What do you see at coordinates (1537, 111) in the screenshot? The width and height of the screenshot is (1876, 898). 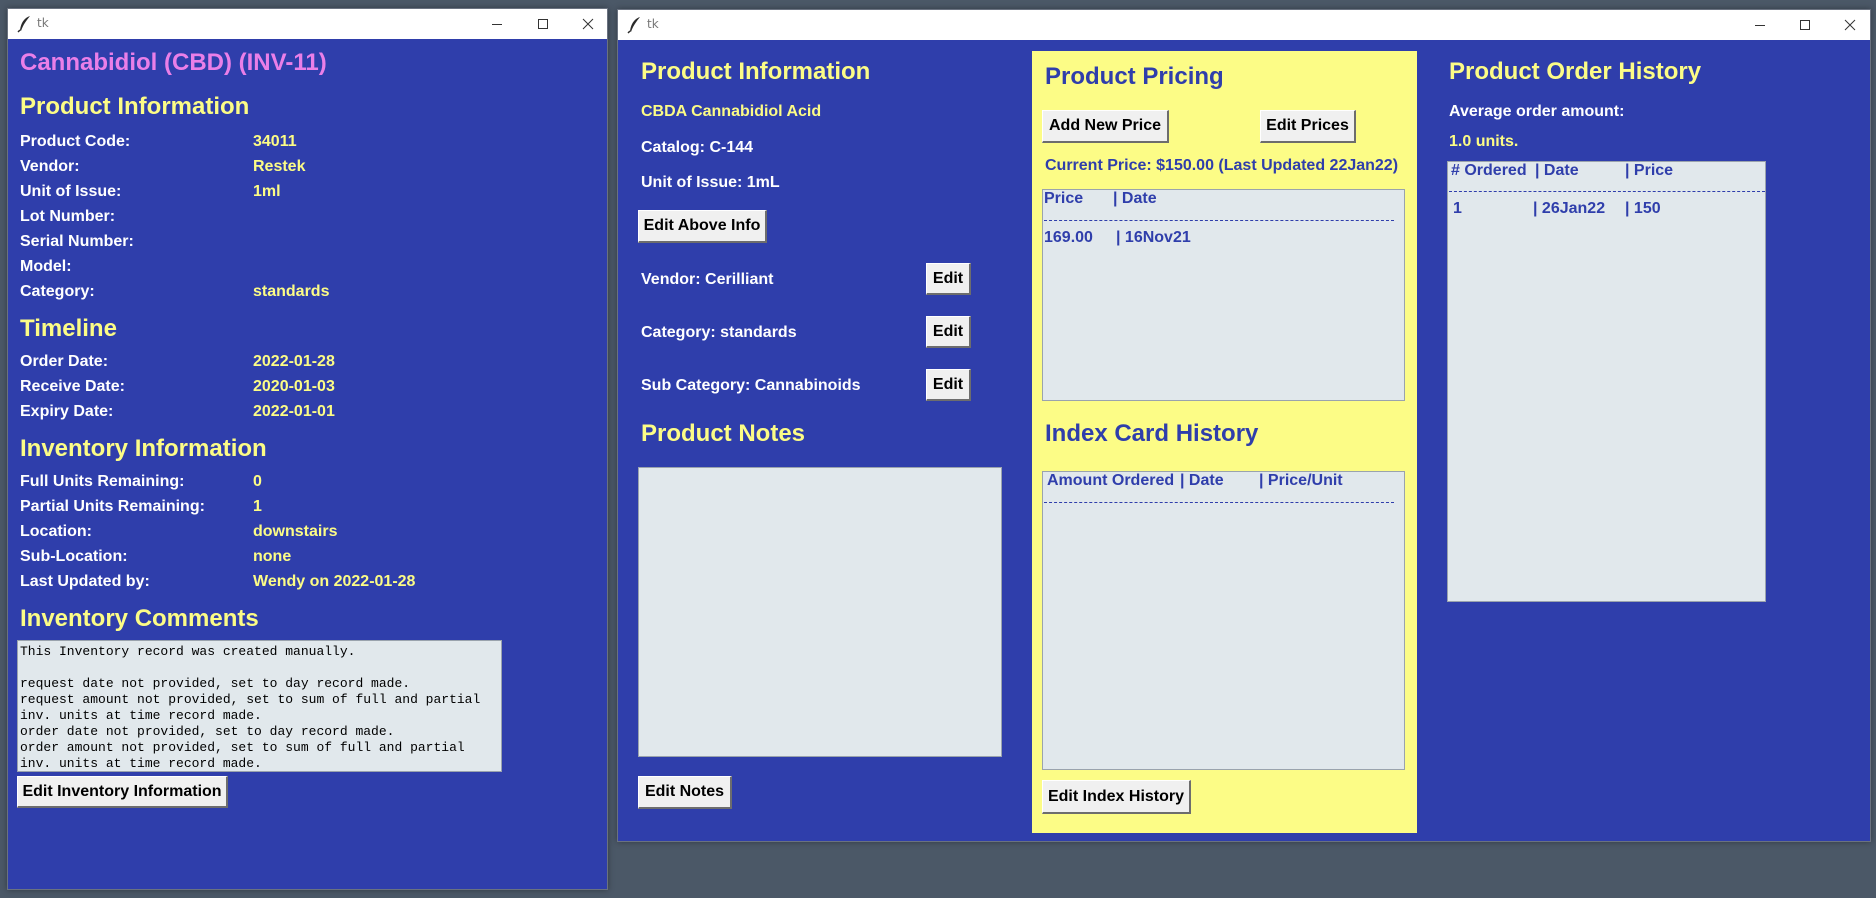 I see `avg-order-label: Average order amount:` at bounding box center [1537, 111].